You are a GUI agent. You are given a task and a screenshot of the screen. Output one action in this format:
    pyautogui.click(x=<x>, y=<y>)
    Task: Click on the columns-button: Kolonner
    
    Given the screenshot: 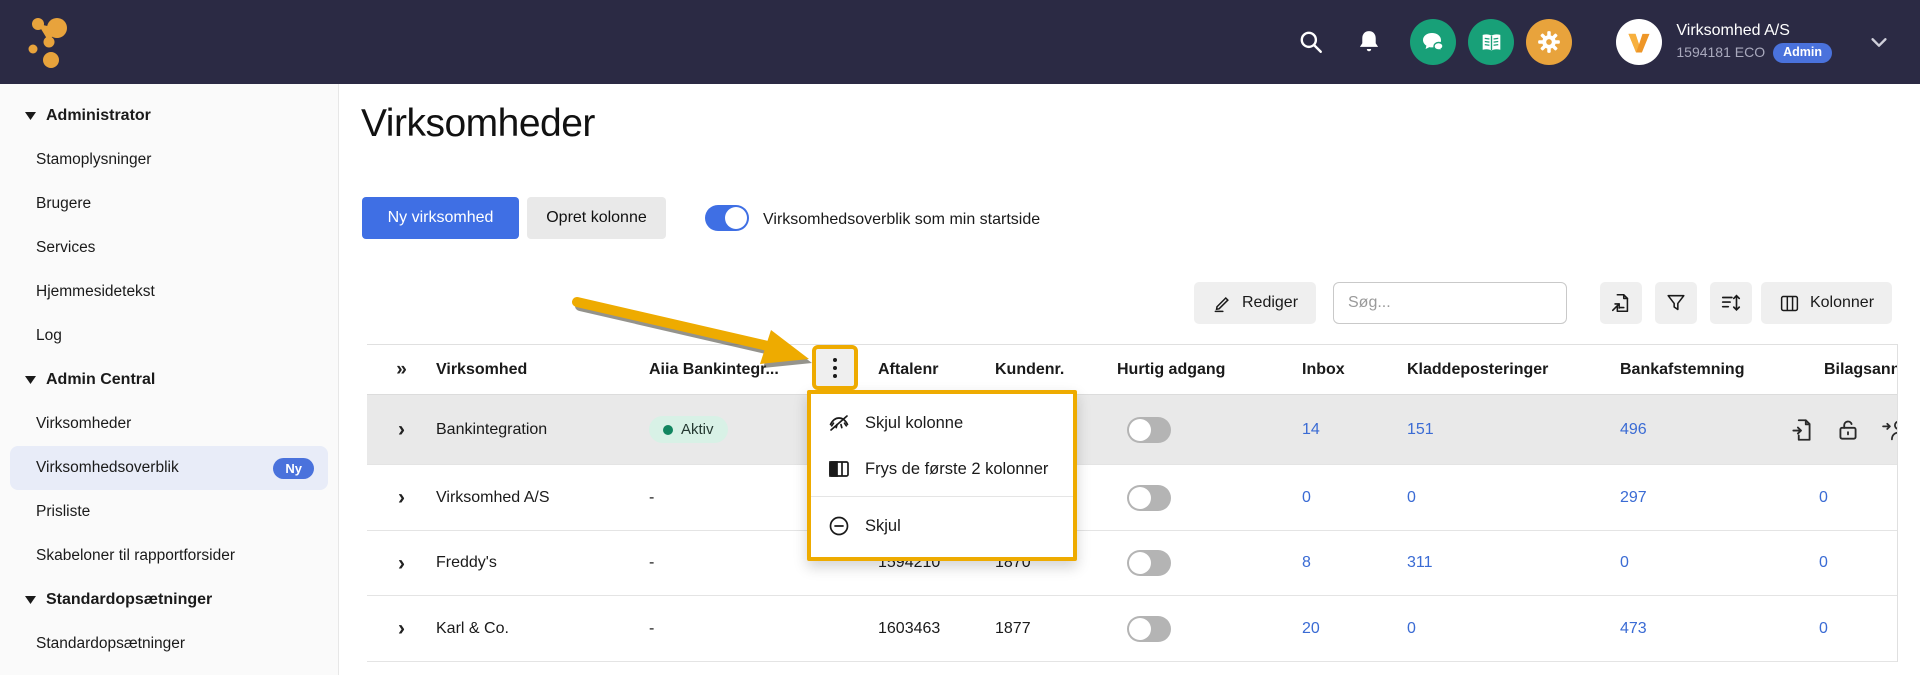 What is the action you would take?
    pyautogui.click(x=1826, y=303)
    